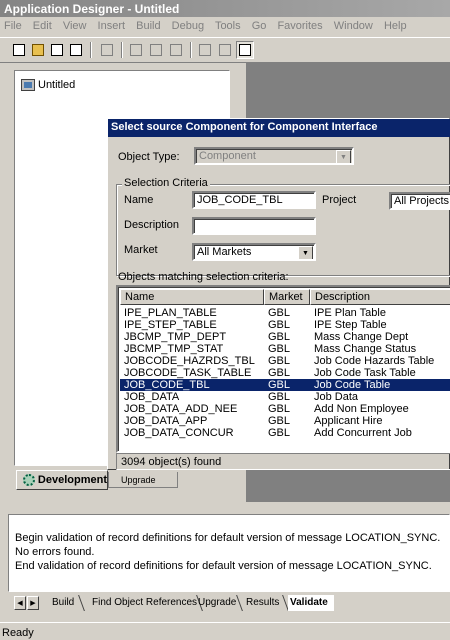 The image size is (450, 640). Describe the element at coordinates (144, 603) in the screenshot. I see `tab-find-object-references: Find Object References` at that location.